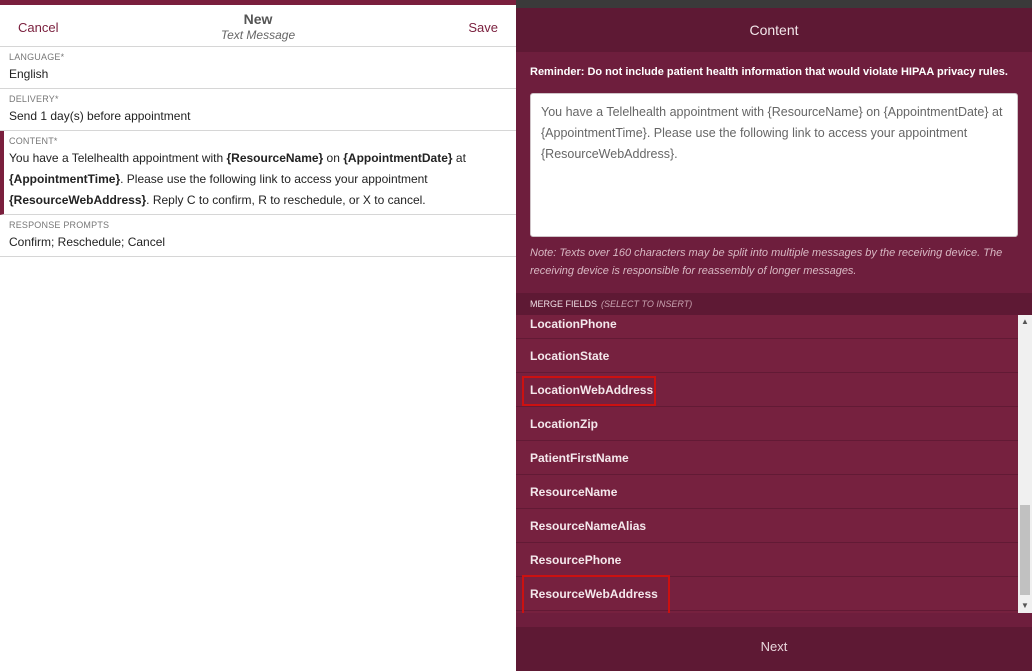 The image size is (1032, 671). What do you see at coordinates (774, 304) in the screenshot?
I see `merge-fields-header: MERGE FIELDS (SELECT TO INSERT)` at bounding box center [774, 304].